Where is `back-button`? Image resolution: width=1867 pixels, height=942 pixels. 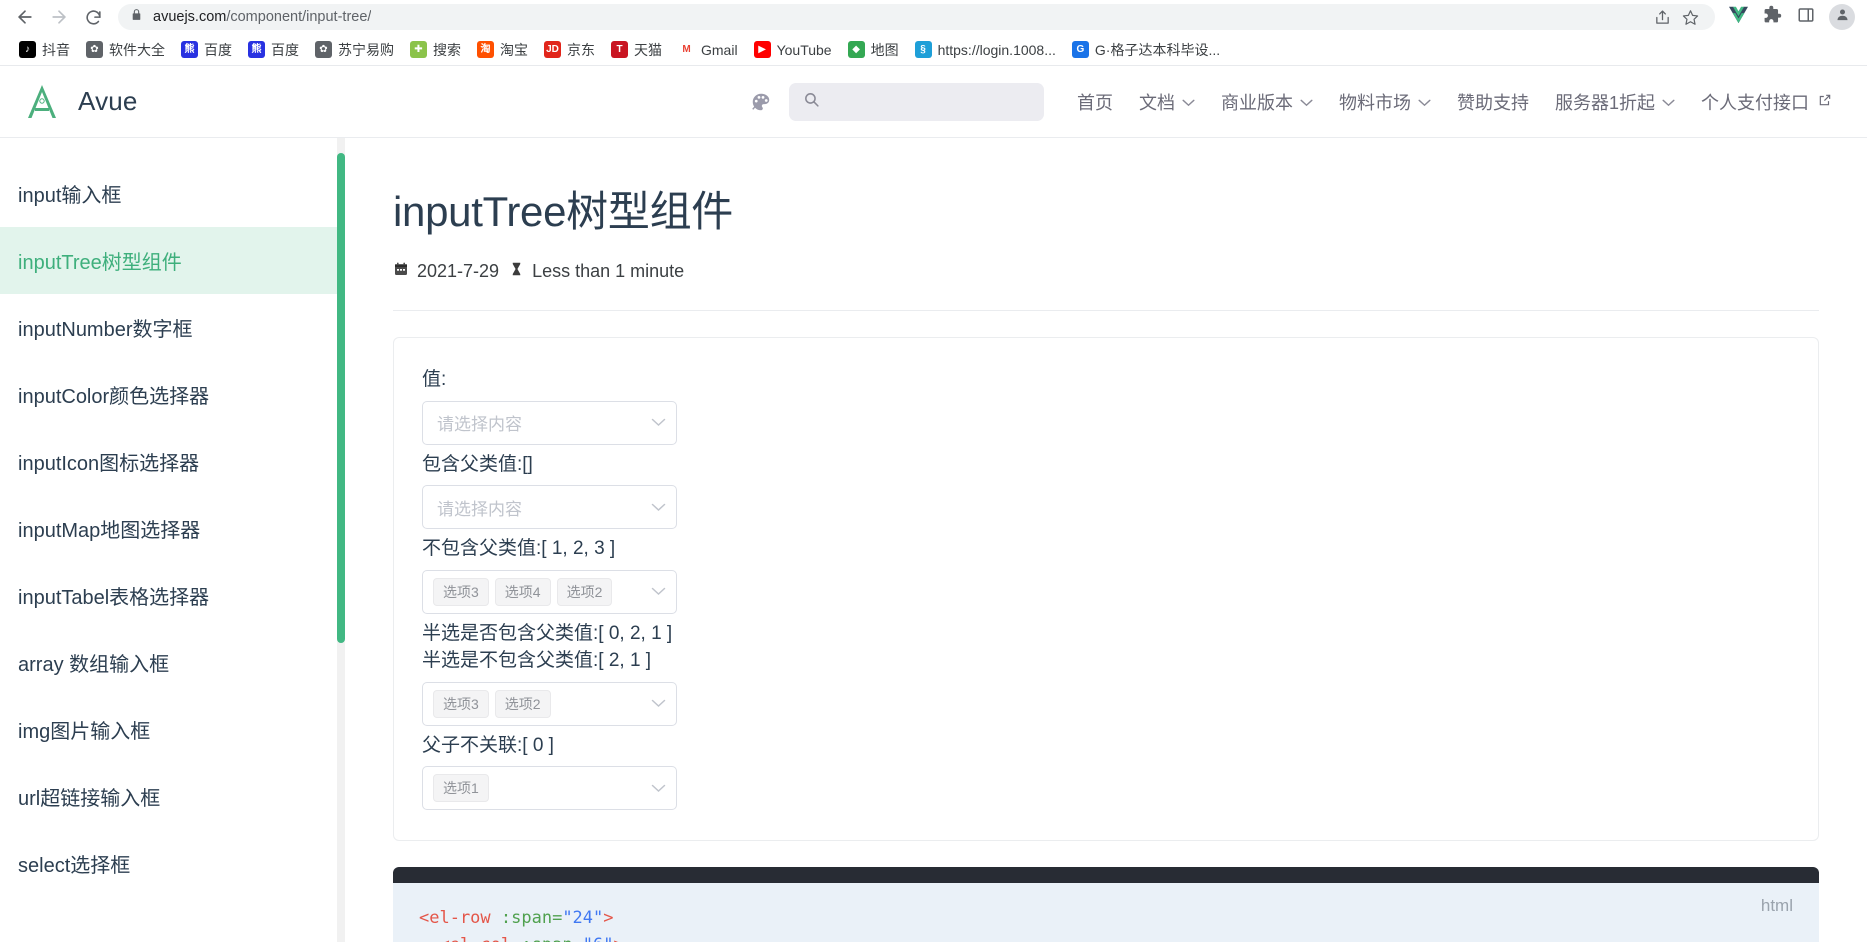 back-button is located at coordinates (25, 17).